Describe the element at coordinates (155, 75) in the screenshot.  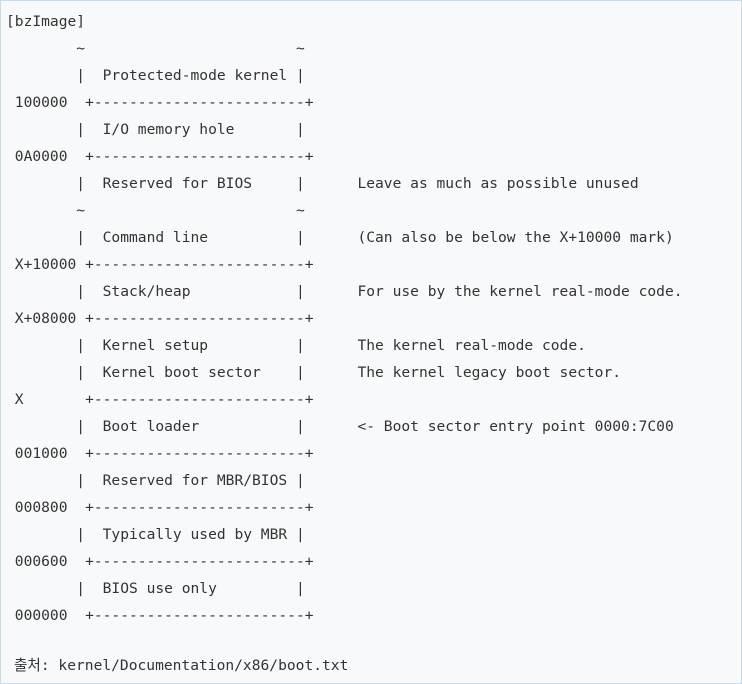
I see `code-line: | Protected-mode kernel |` at that location.